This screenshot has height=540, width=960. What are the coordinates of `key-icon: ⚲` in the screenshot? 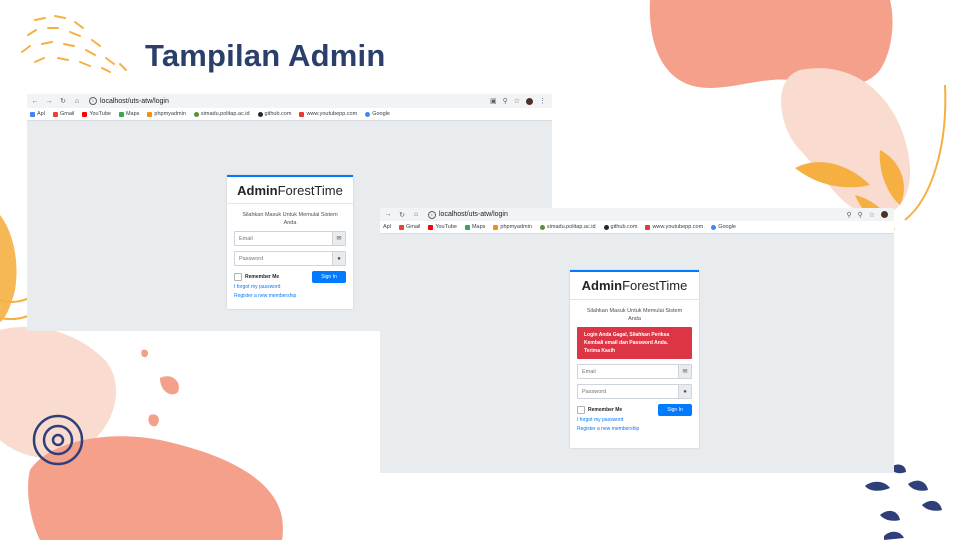 It's located at (848, 215).